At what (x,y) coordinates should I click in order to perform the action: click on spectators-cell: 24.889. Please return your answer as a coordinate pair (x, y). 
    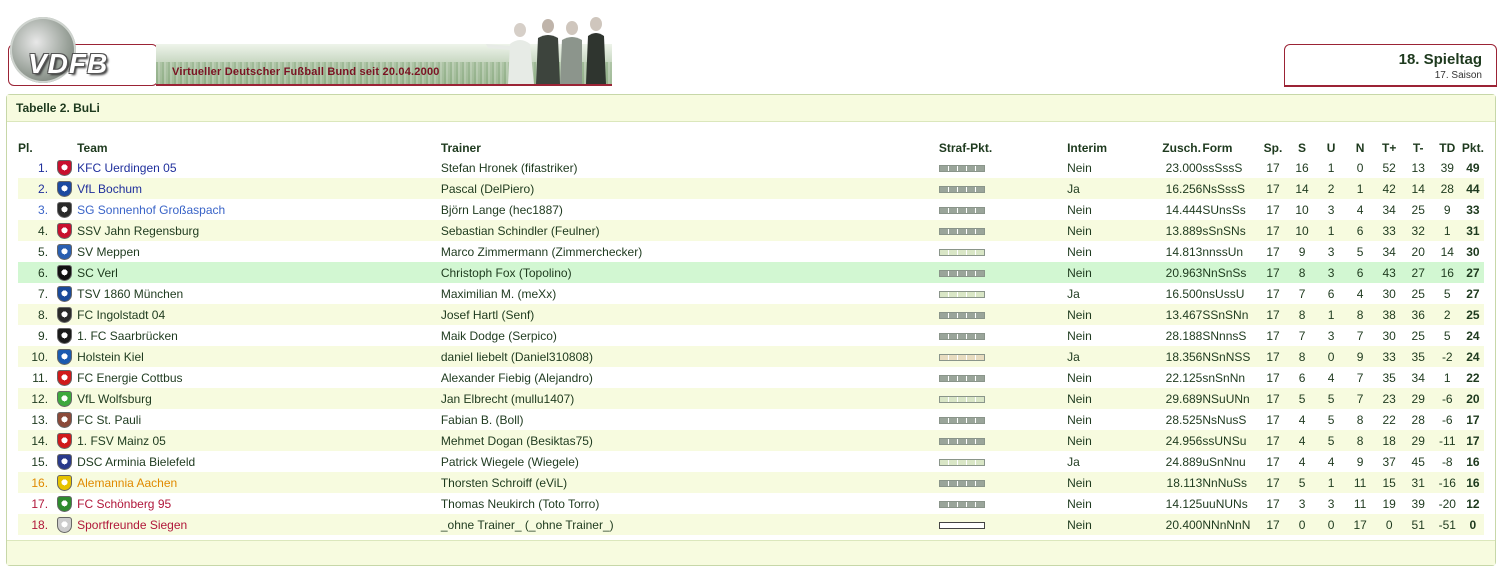
    Looking at the image, I should click on (1184, 461).